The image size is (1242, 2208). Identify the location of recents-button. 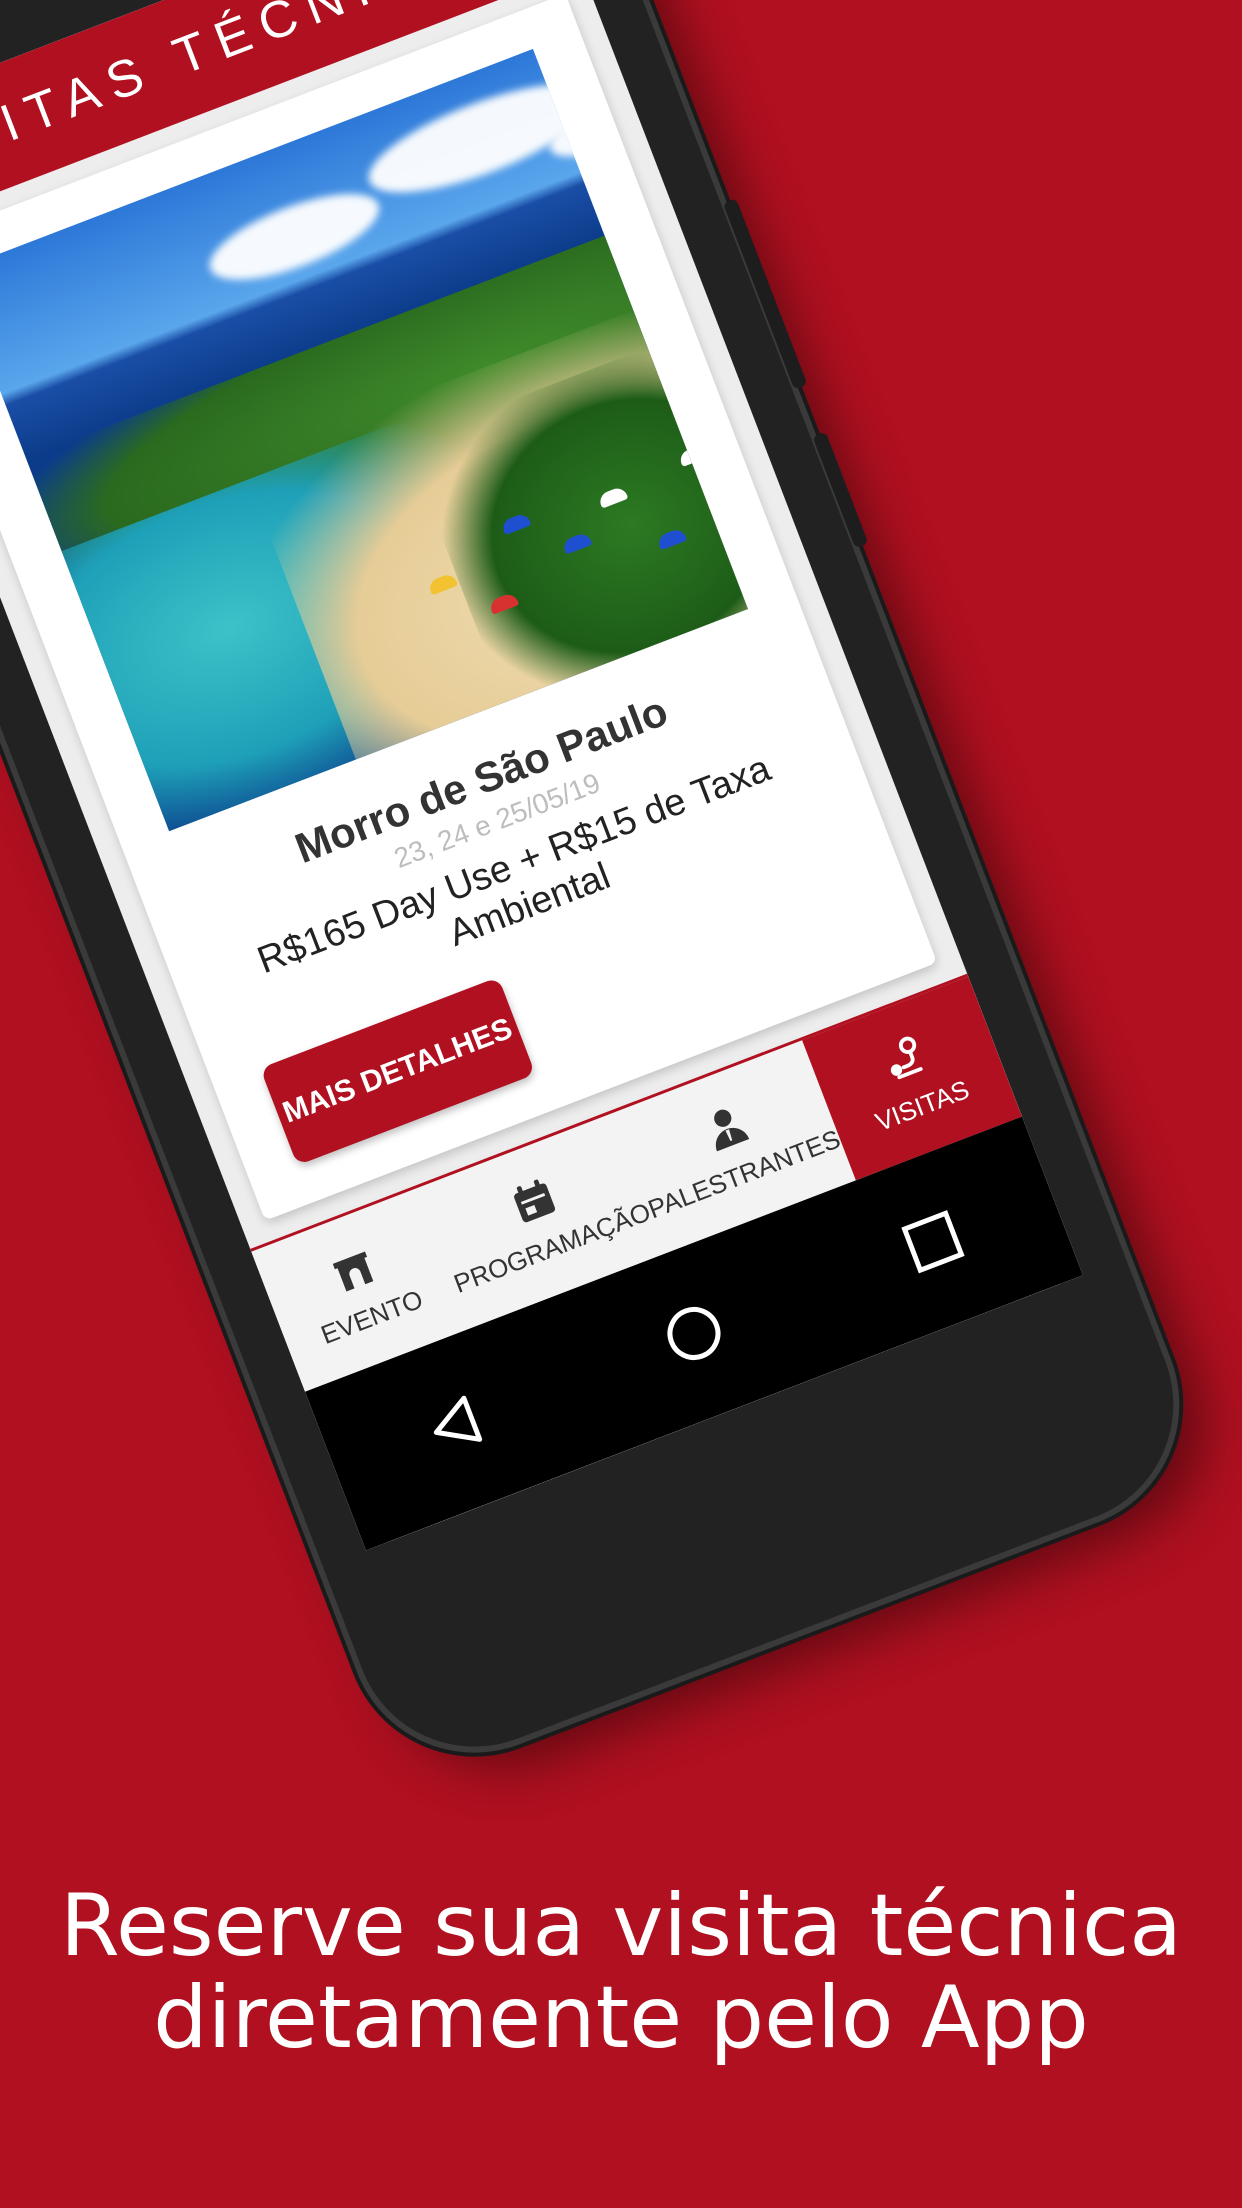
(933, 1241).